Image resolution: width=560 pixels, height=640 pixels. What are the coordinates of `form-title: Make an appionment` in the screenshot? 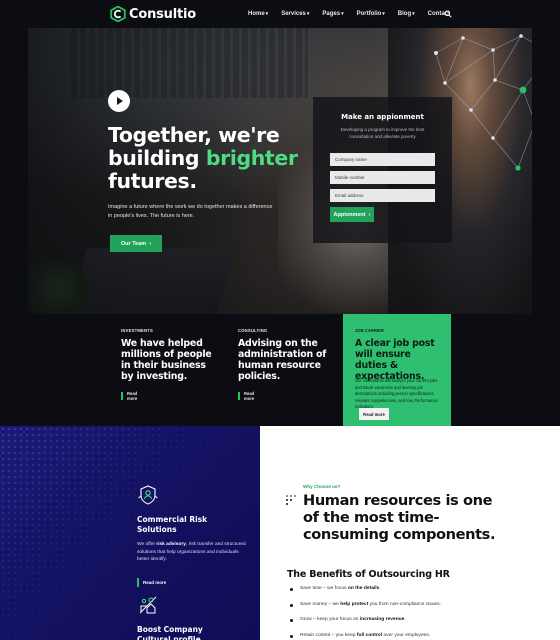 It's located at (382, 117).